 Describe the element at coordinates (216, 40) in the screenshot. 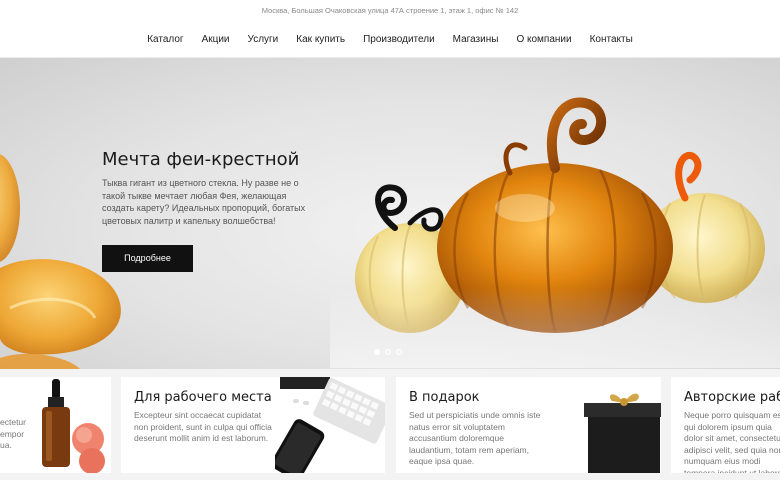

I see `nav-promotions: Акции` at that location.